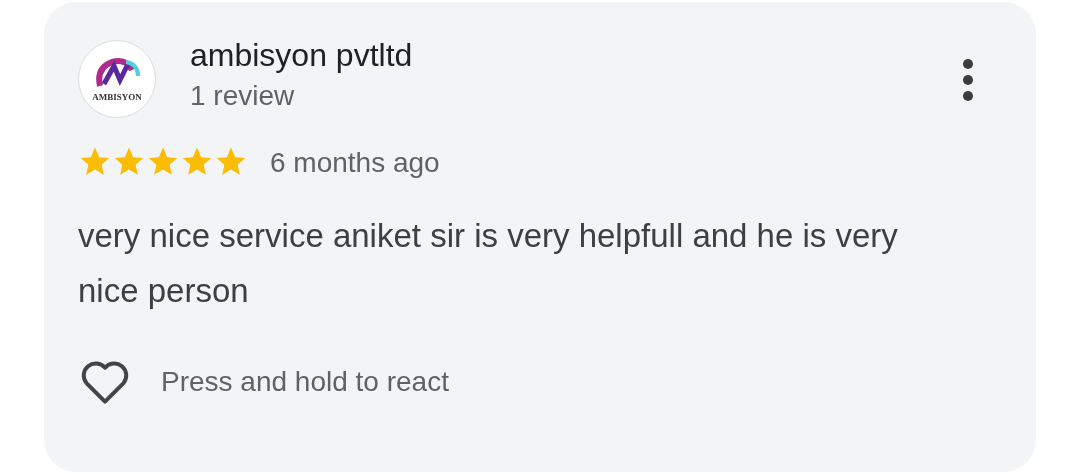 This screenshot has height=474, width=1080. Describe the element at coordinates (117, 97) in the screenshot. I see `logo-text: AMBISYON` at that location.